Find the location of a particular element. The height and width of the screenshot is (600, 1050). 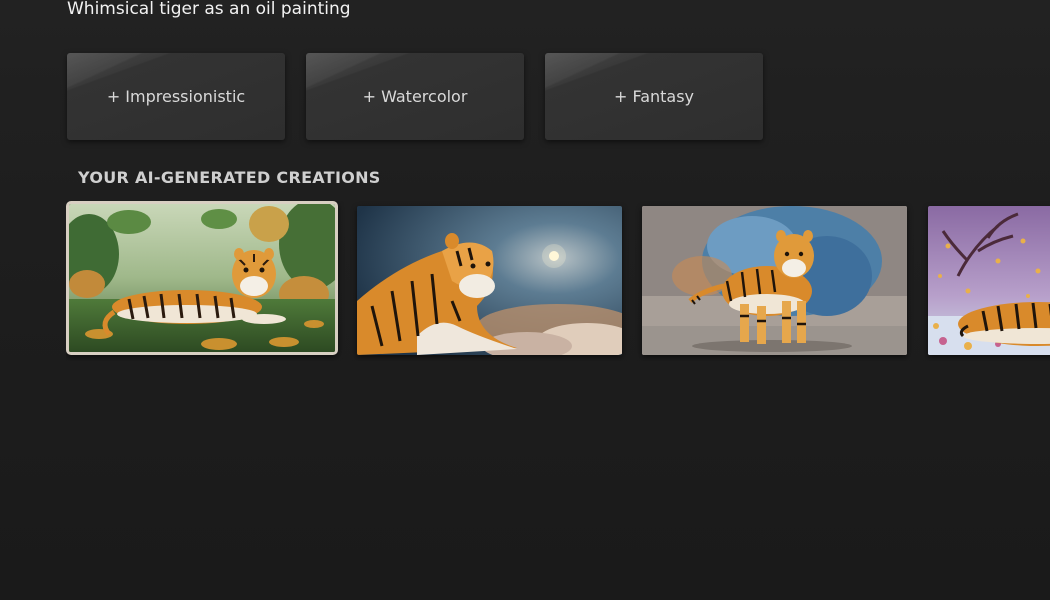

creation-tile-purple-tiger is located at coordinates (989, 280).